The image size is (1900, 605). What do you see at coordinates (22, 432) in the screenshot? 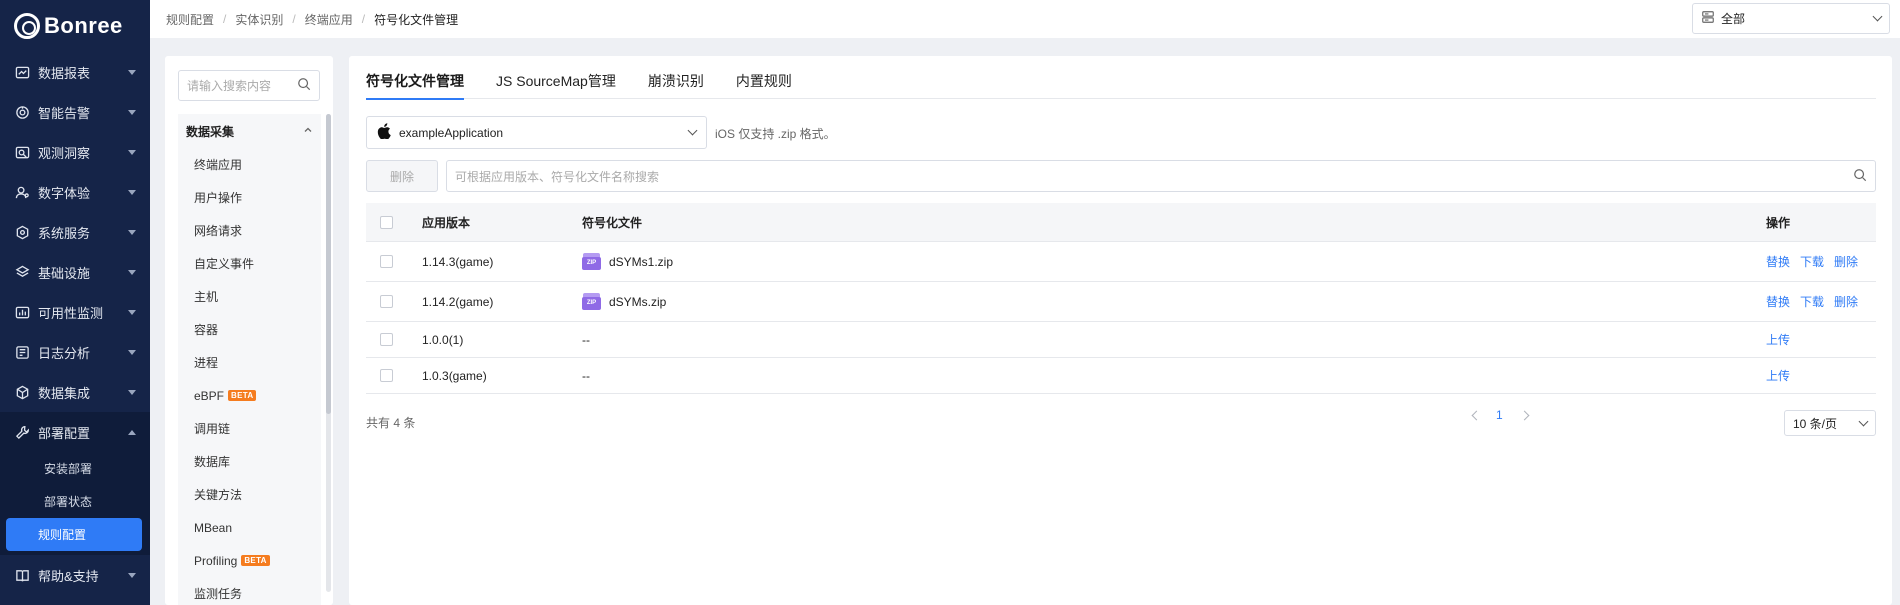
I see `wrench-icon` at bounding box center [22, 432].